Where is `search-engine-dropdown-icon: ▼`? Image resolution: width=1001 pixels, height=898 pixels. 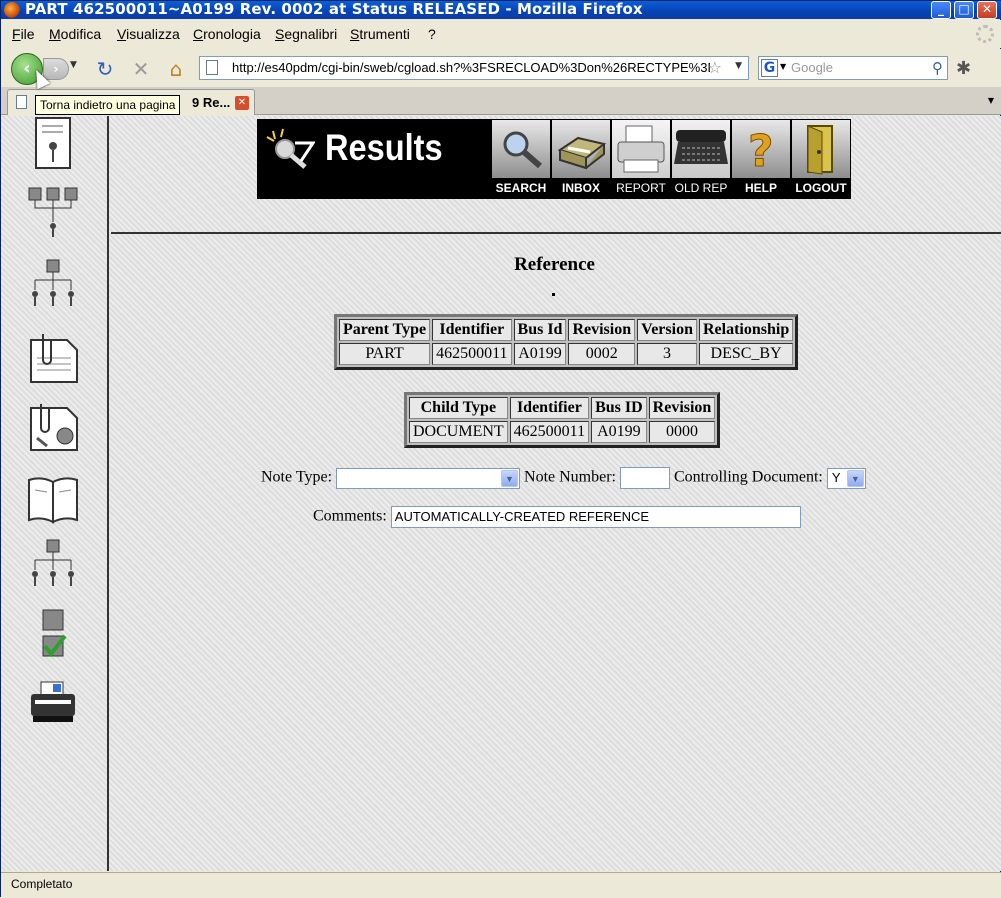
search-engine-dropdown-icon: ▼ is located at coordinates (783, 66).